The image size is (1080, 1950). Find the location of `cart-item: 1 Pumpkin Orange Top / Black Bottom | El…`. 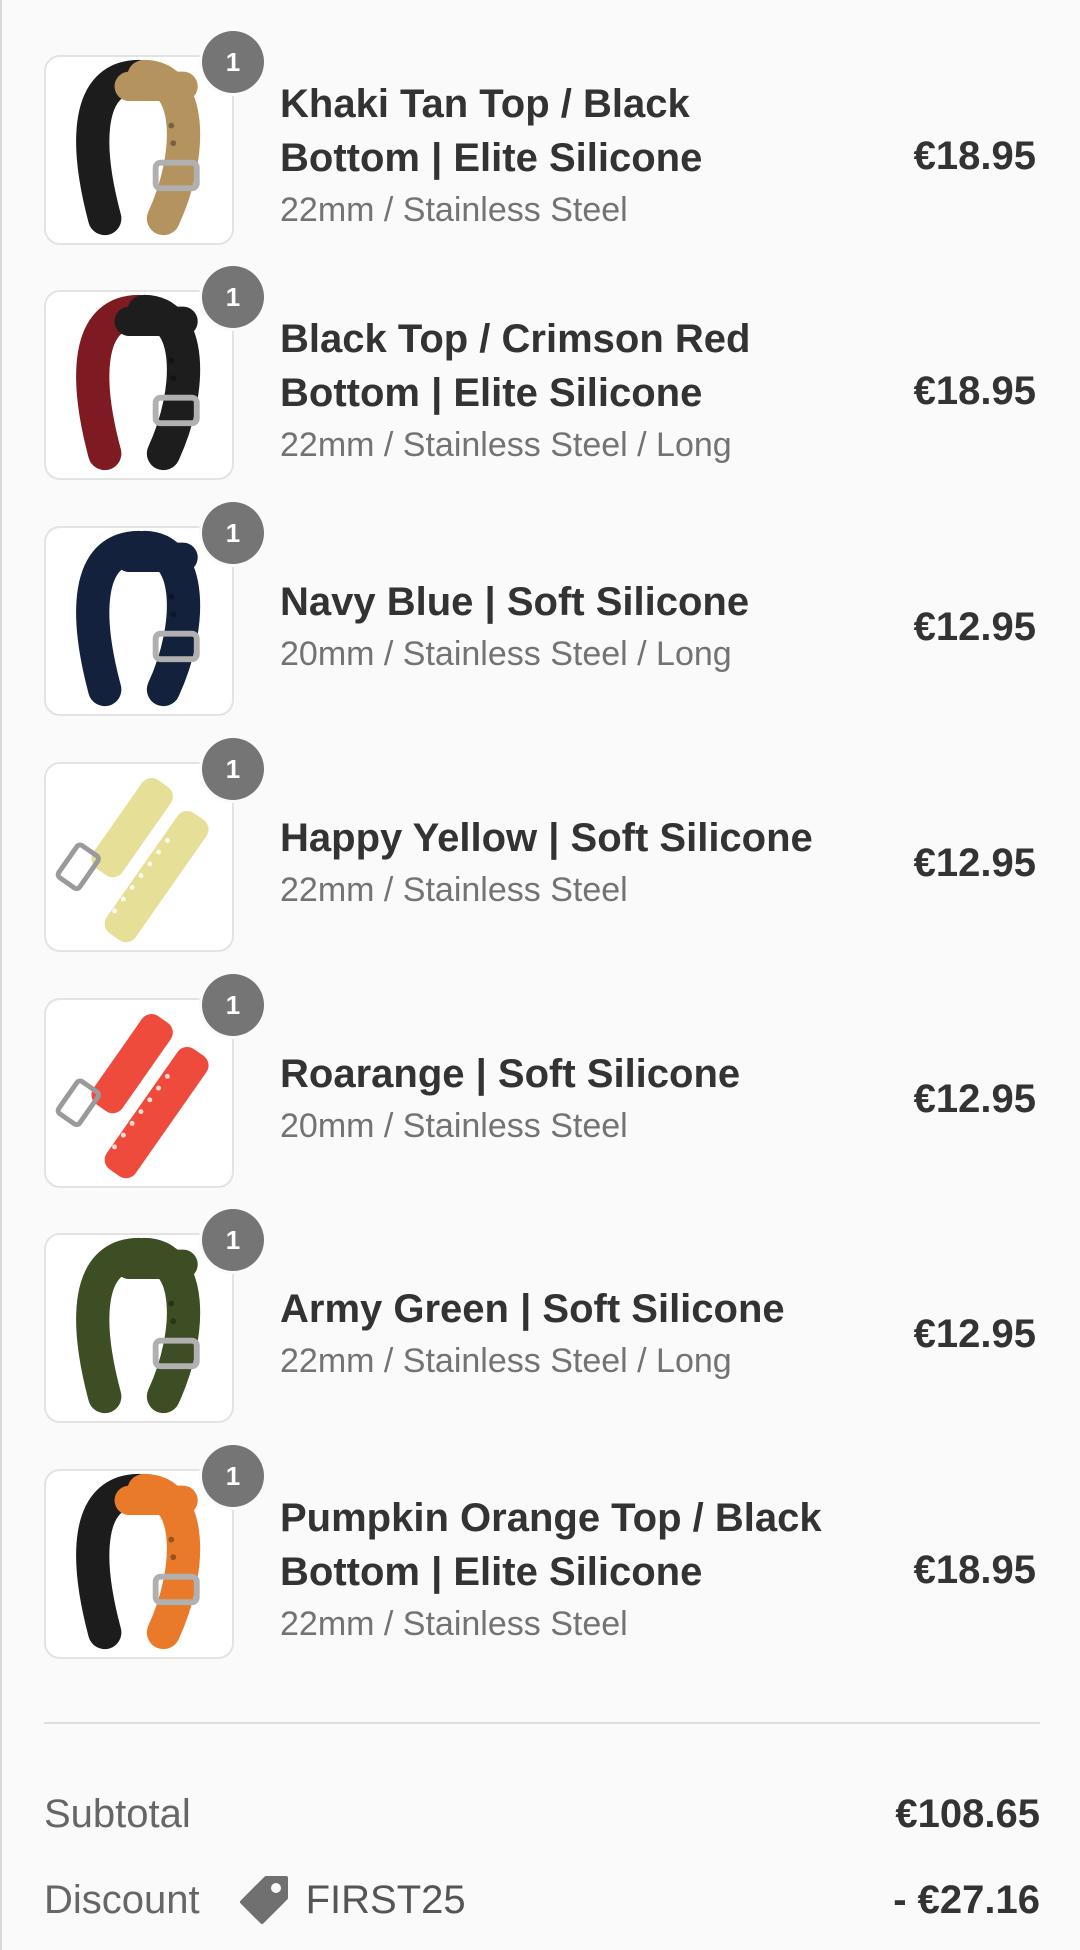

cart-item: 1 Pumpkin Orange Top / Black Bottom | El… is located at coordinates (542, 1552).